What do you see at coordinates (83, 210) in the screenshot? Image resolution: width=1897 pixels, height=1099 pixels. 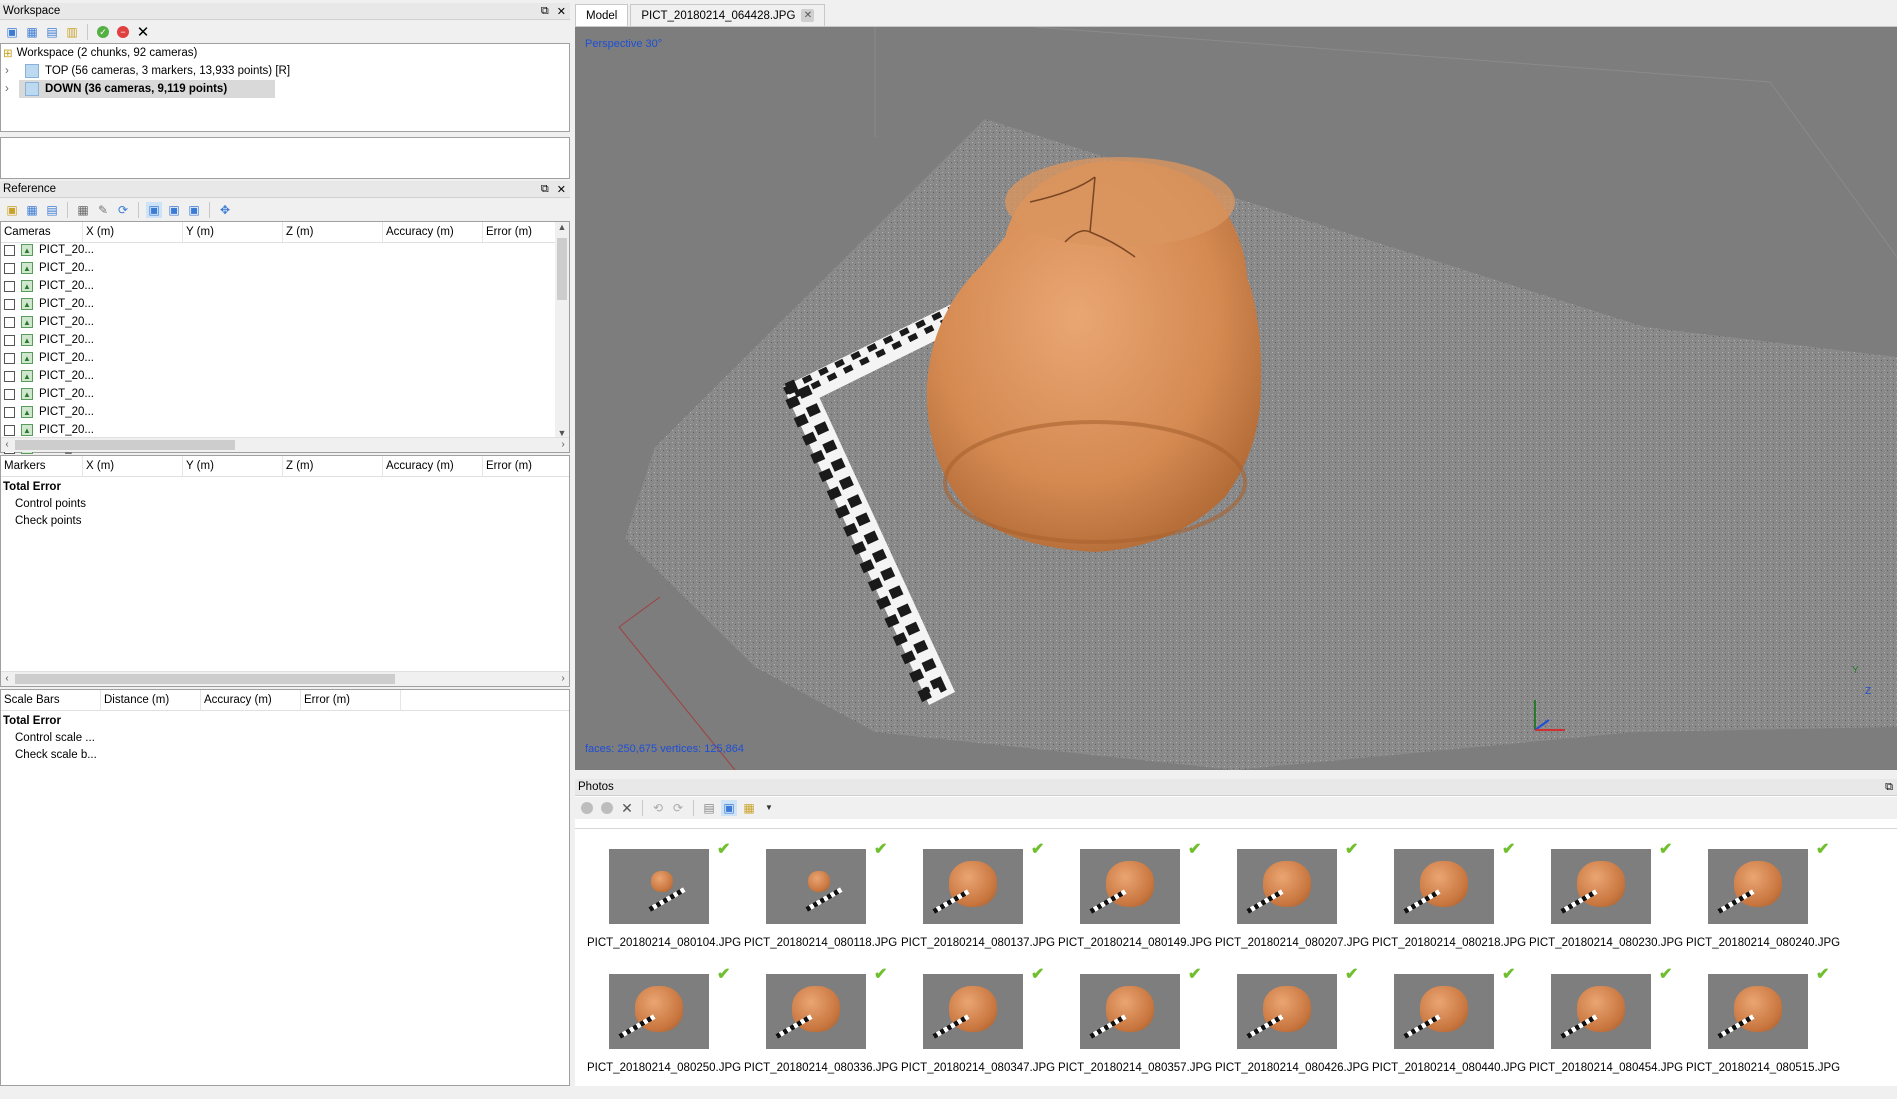 I see `convert-icon: ▦` at bounding box center [83, 210].